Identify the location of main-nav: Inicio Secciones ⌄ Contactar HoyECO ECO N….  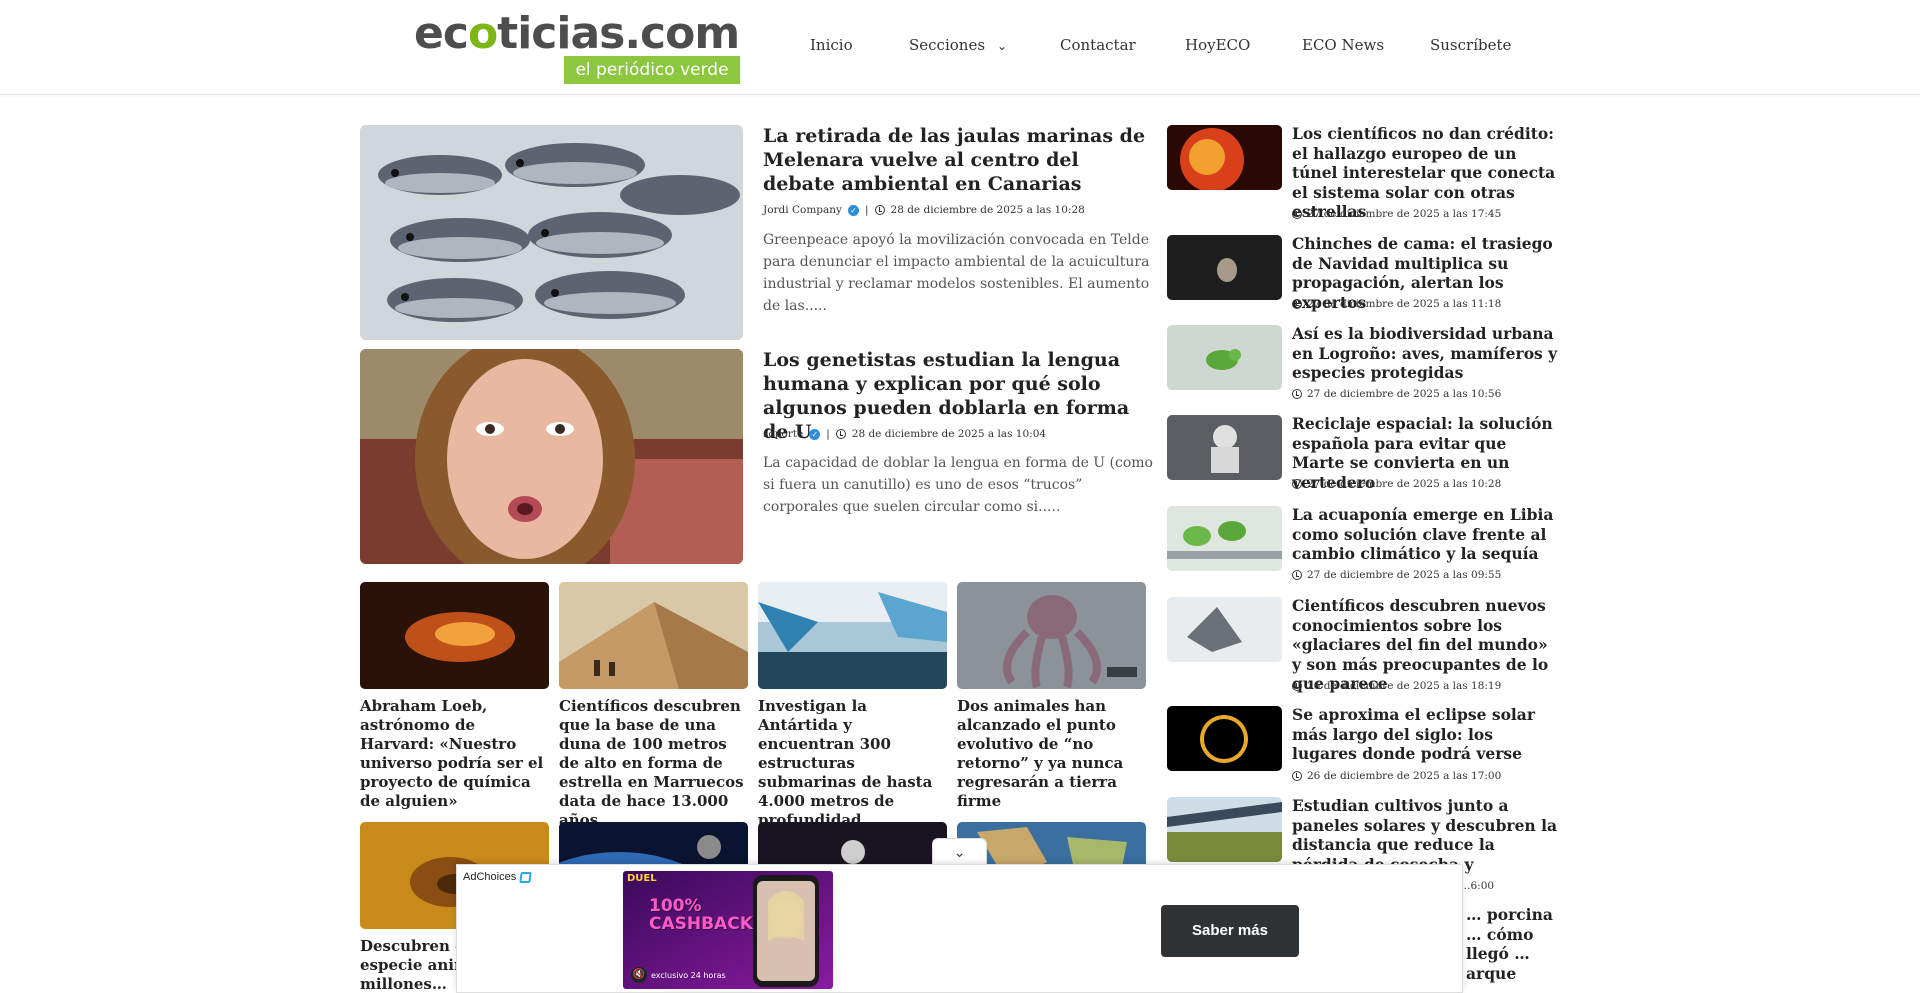
(960, 48).